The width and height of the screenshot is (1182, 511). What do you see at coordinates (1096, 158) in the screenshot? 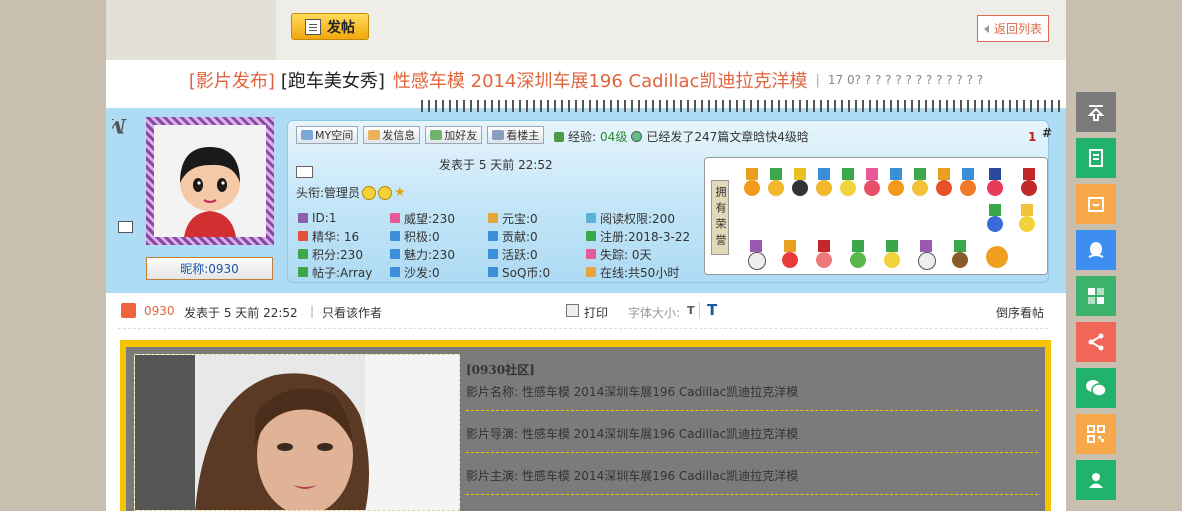
I see `document-button` at bounding box center [1096, 158].